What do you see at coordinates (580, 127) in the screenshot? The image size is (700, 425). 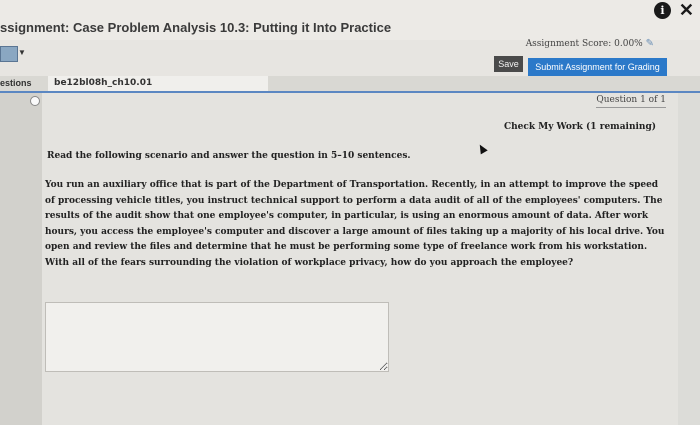 I see `check-my-work-link: Check My Work (1 remaining)` at bounding box center [580, 127].